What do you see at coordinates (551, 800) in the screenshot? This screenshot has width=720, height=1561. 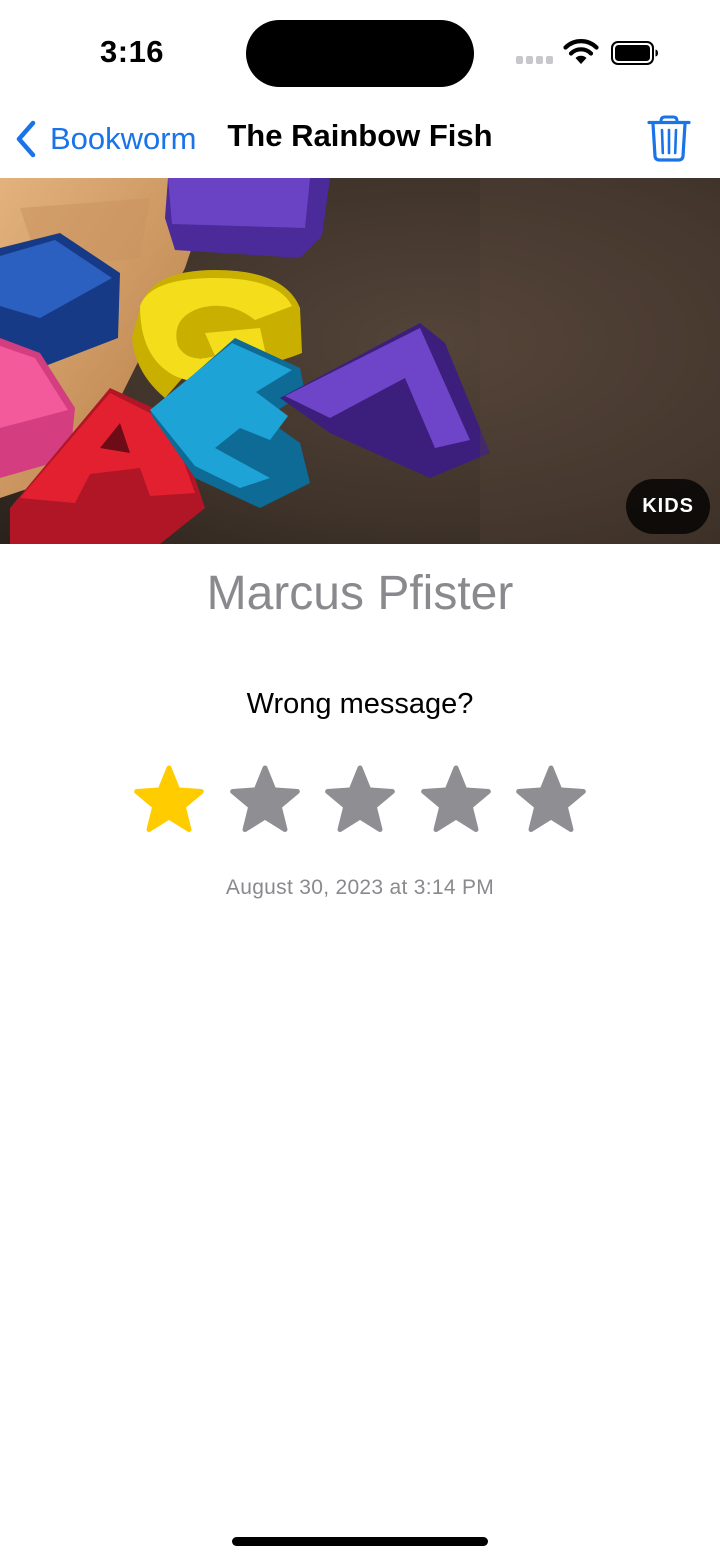 I see `star-5-icon` at bounding box center [551, 800].